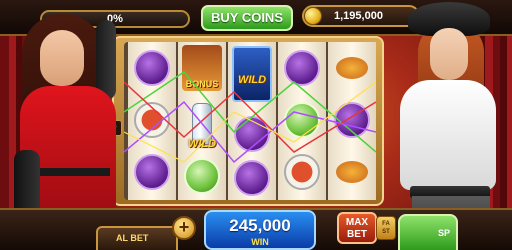 This screenshot has width=512, height=250. I want to click on fast-line1: FA, so click(386, 224).